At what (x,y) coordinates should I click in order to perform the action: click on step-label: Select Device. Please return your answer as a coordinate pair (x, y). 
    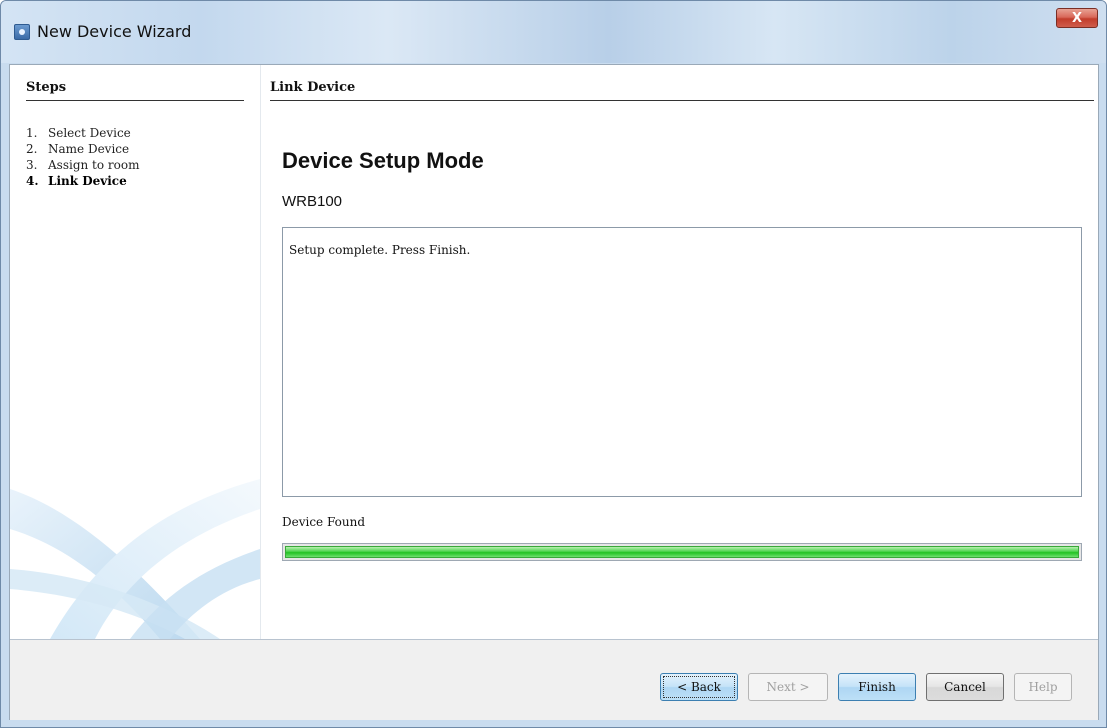
    Looking at the image, I should click on (89, 133).